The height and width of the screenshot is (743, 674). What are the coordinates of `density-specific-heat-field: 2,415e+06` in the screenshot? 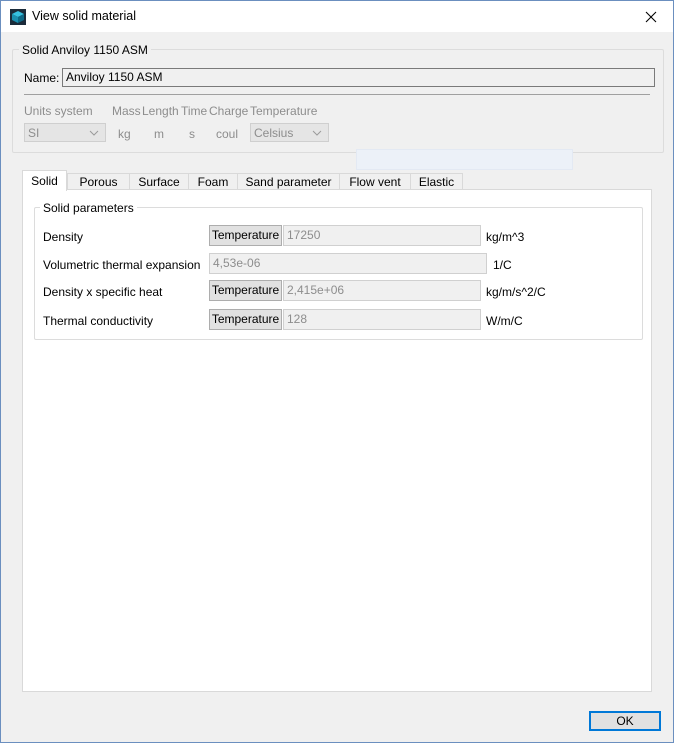 It's located at (382, 290).